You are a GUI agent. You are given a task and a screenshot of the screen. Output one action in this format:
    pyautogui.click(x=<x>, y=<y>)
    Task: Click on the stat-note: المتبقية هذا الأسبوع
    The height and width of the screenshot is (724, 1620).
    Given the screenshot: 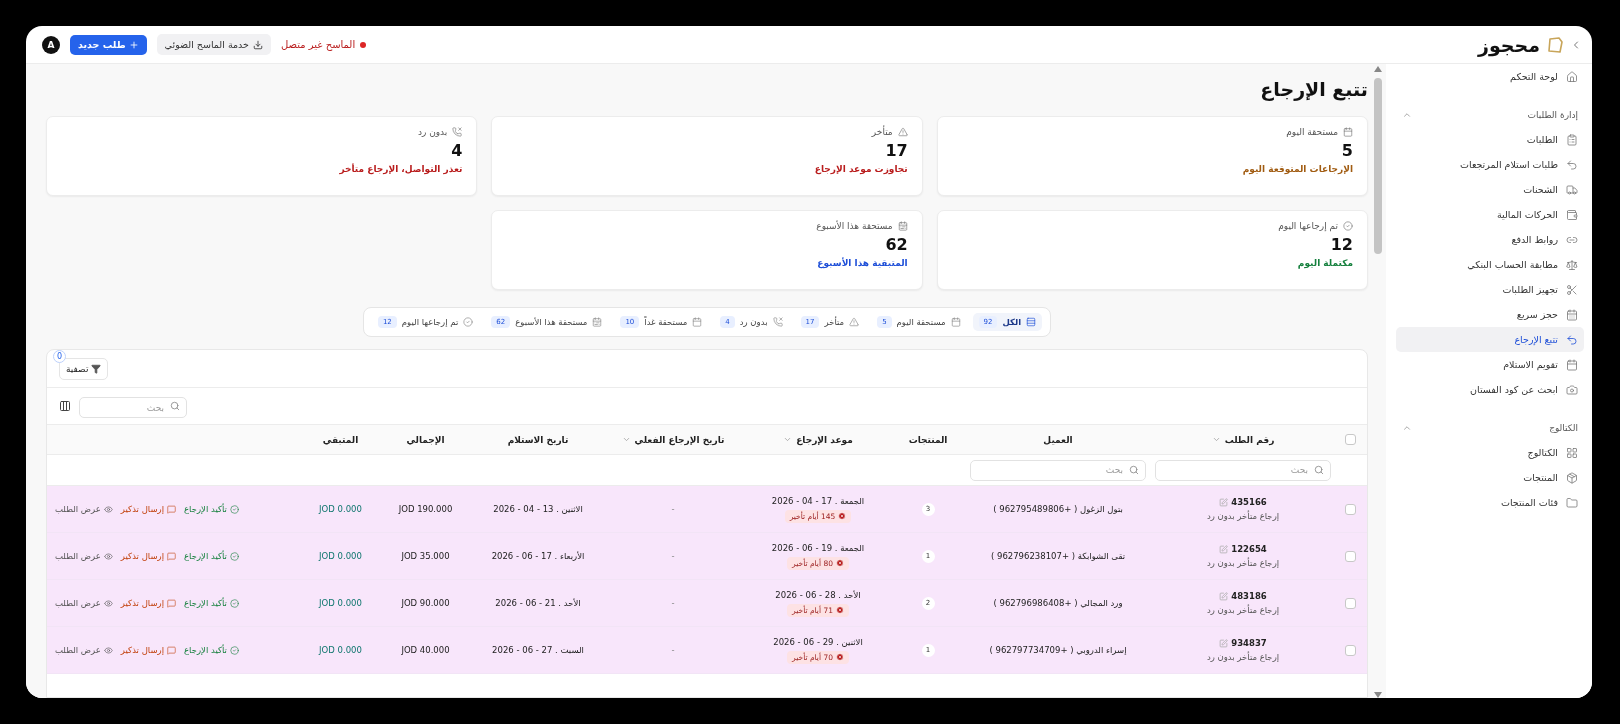 What is the action you would take?
    pyautogui.click(x=862, y=263)
    